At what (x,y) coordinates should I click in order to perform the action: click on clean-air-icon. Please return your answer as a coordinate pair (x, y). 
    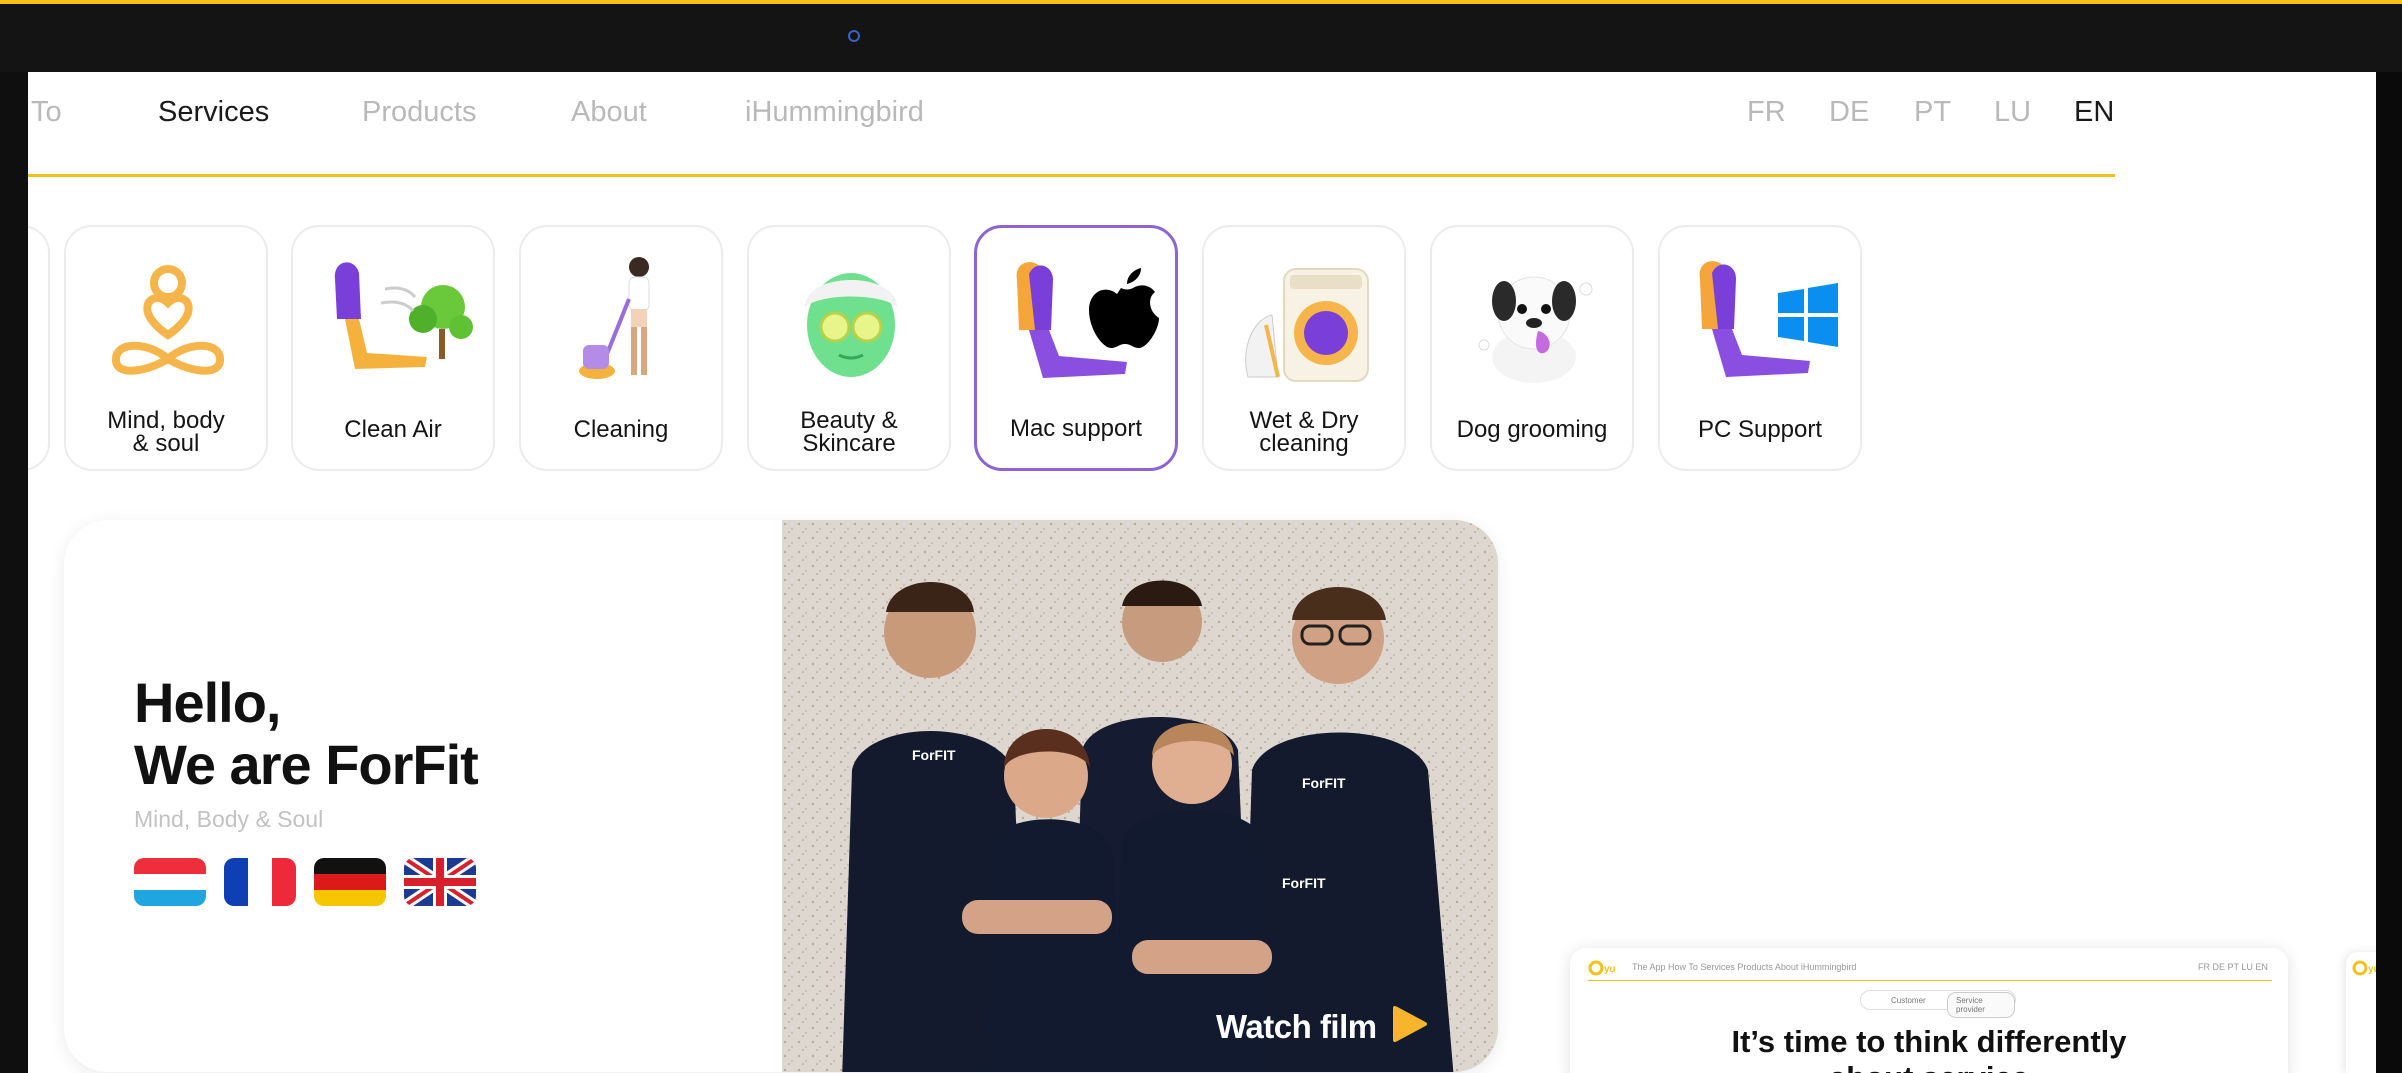
    Looking at the image, I should click on (403, 315).